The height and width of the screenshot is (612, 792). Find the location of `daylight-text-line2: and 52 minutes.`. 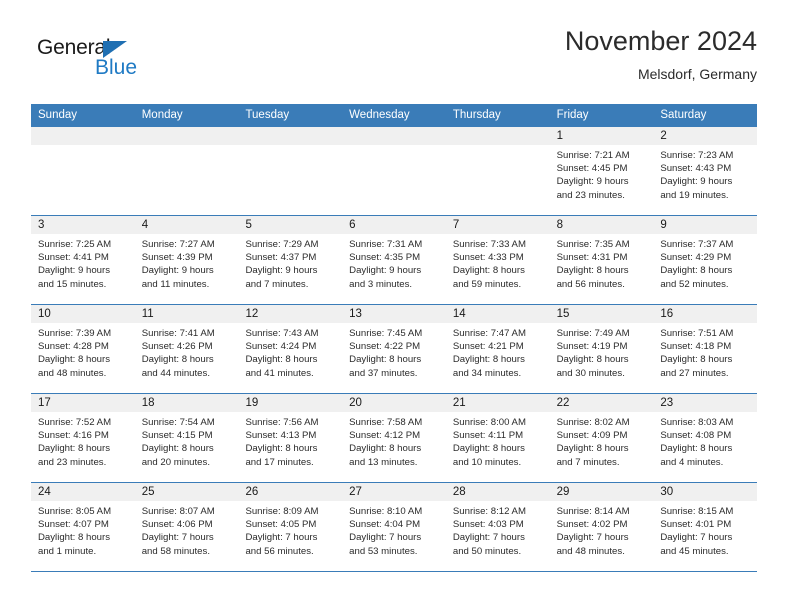

daylight-text-line2: and 52 minutes. is located at coordinates (694, 284).